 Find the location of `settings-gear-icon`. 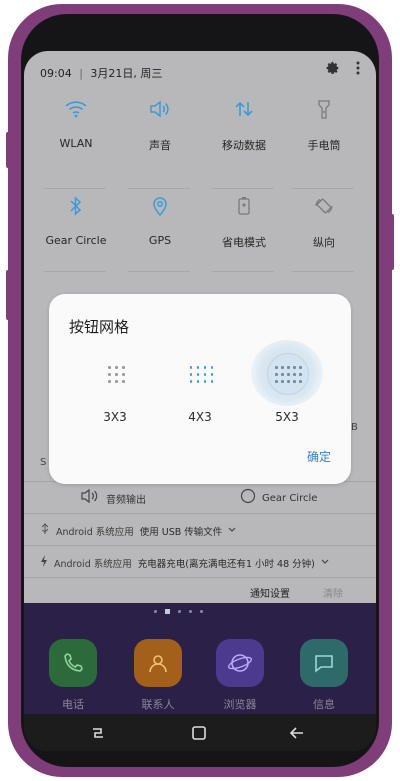

settings-gear-icon is located at coordinates (333, 69).